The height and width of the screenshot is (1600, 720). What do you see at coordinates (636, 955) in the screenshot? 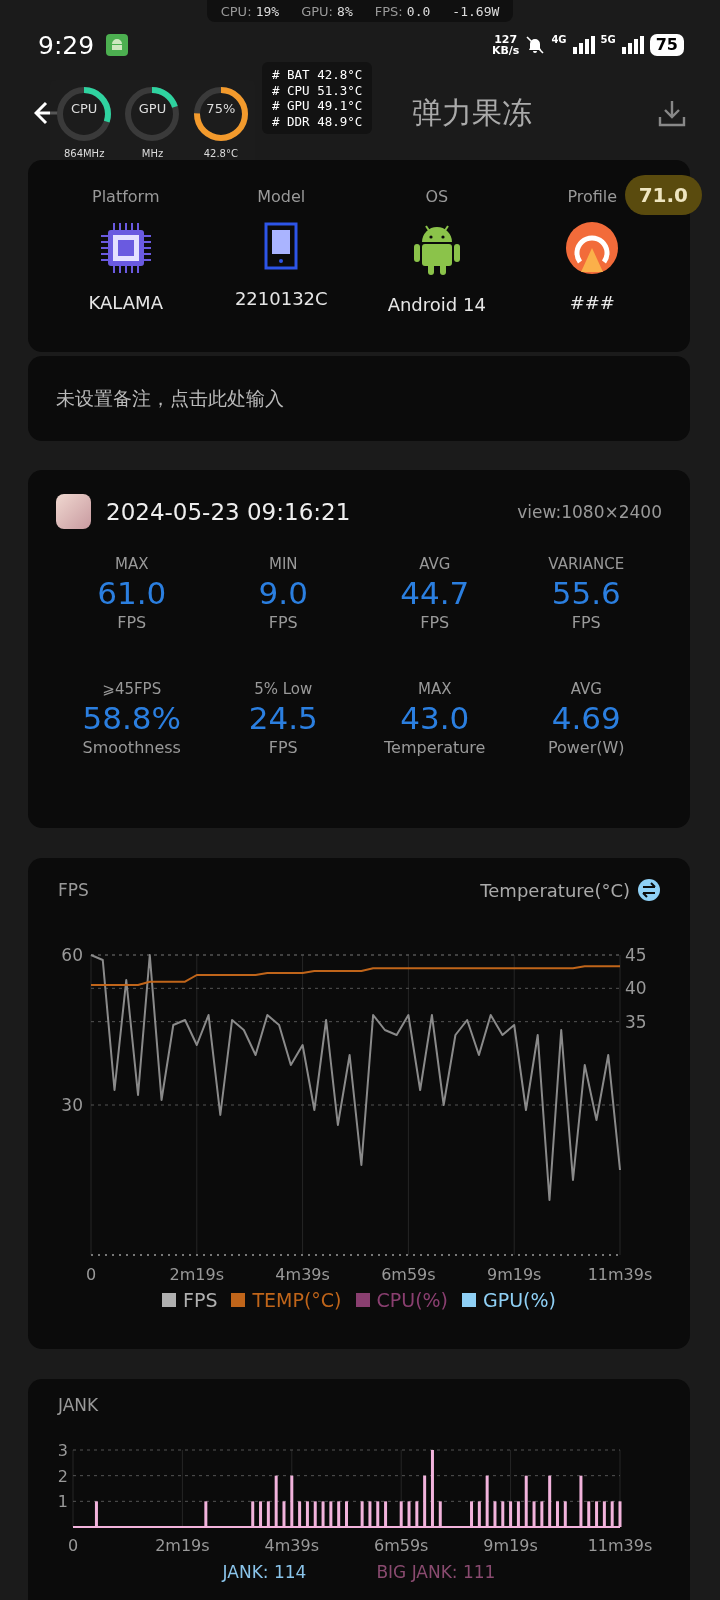
I see `y-tick-label: 45` at bounding box center [636, 955].